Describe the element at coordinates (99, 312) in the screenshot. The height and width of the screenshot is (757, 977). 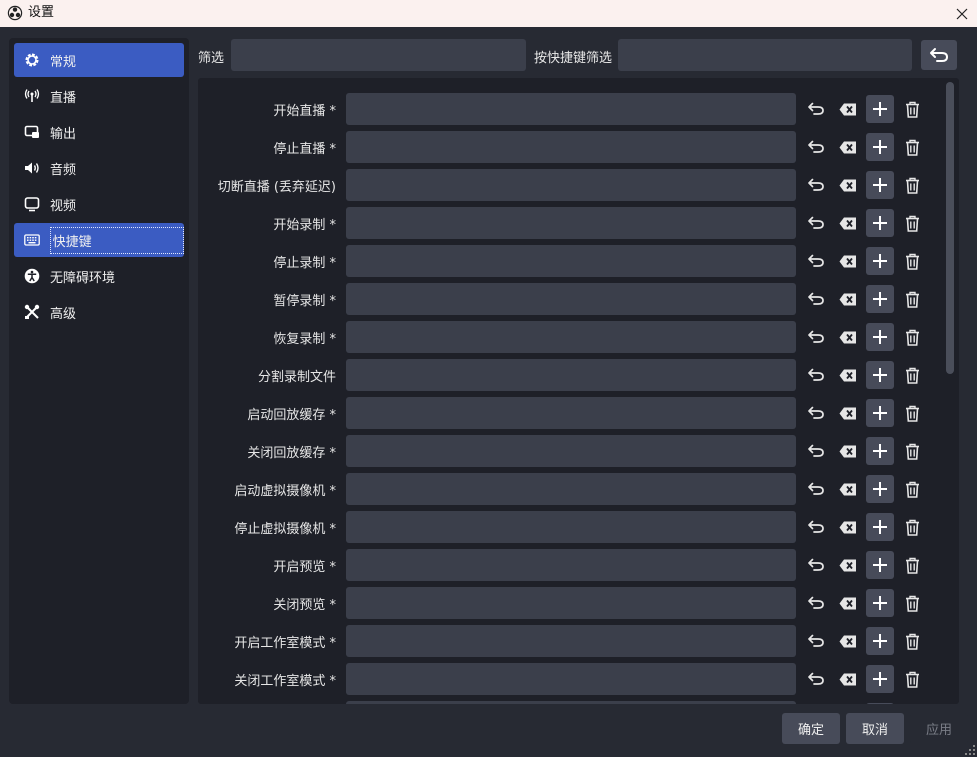
I see `sidebar-item-advanced: 高级` at that location.